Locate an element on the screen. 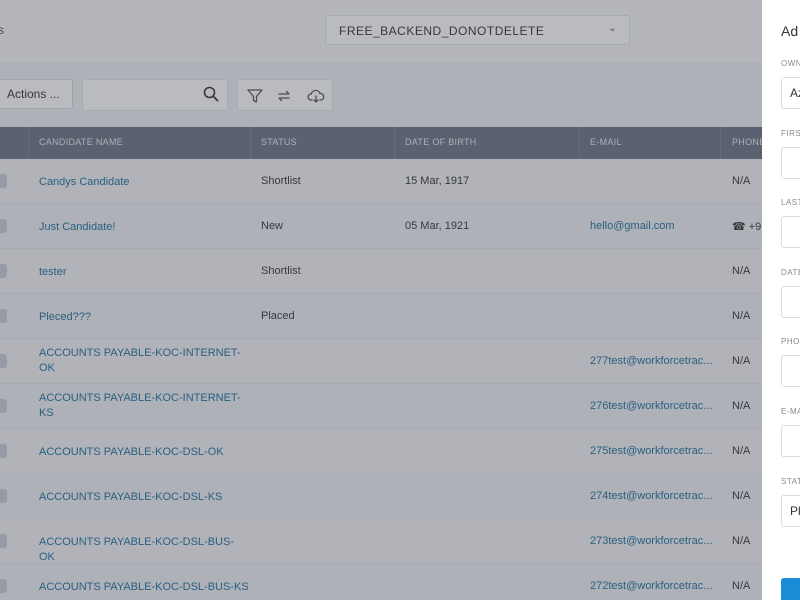 Image resolution: width=800 pixels, height=600 pixels. status-label: STAT is located at coordinates (790, 481).